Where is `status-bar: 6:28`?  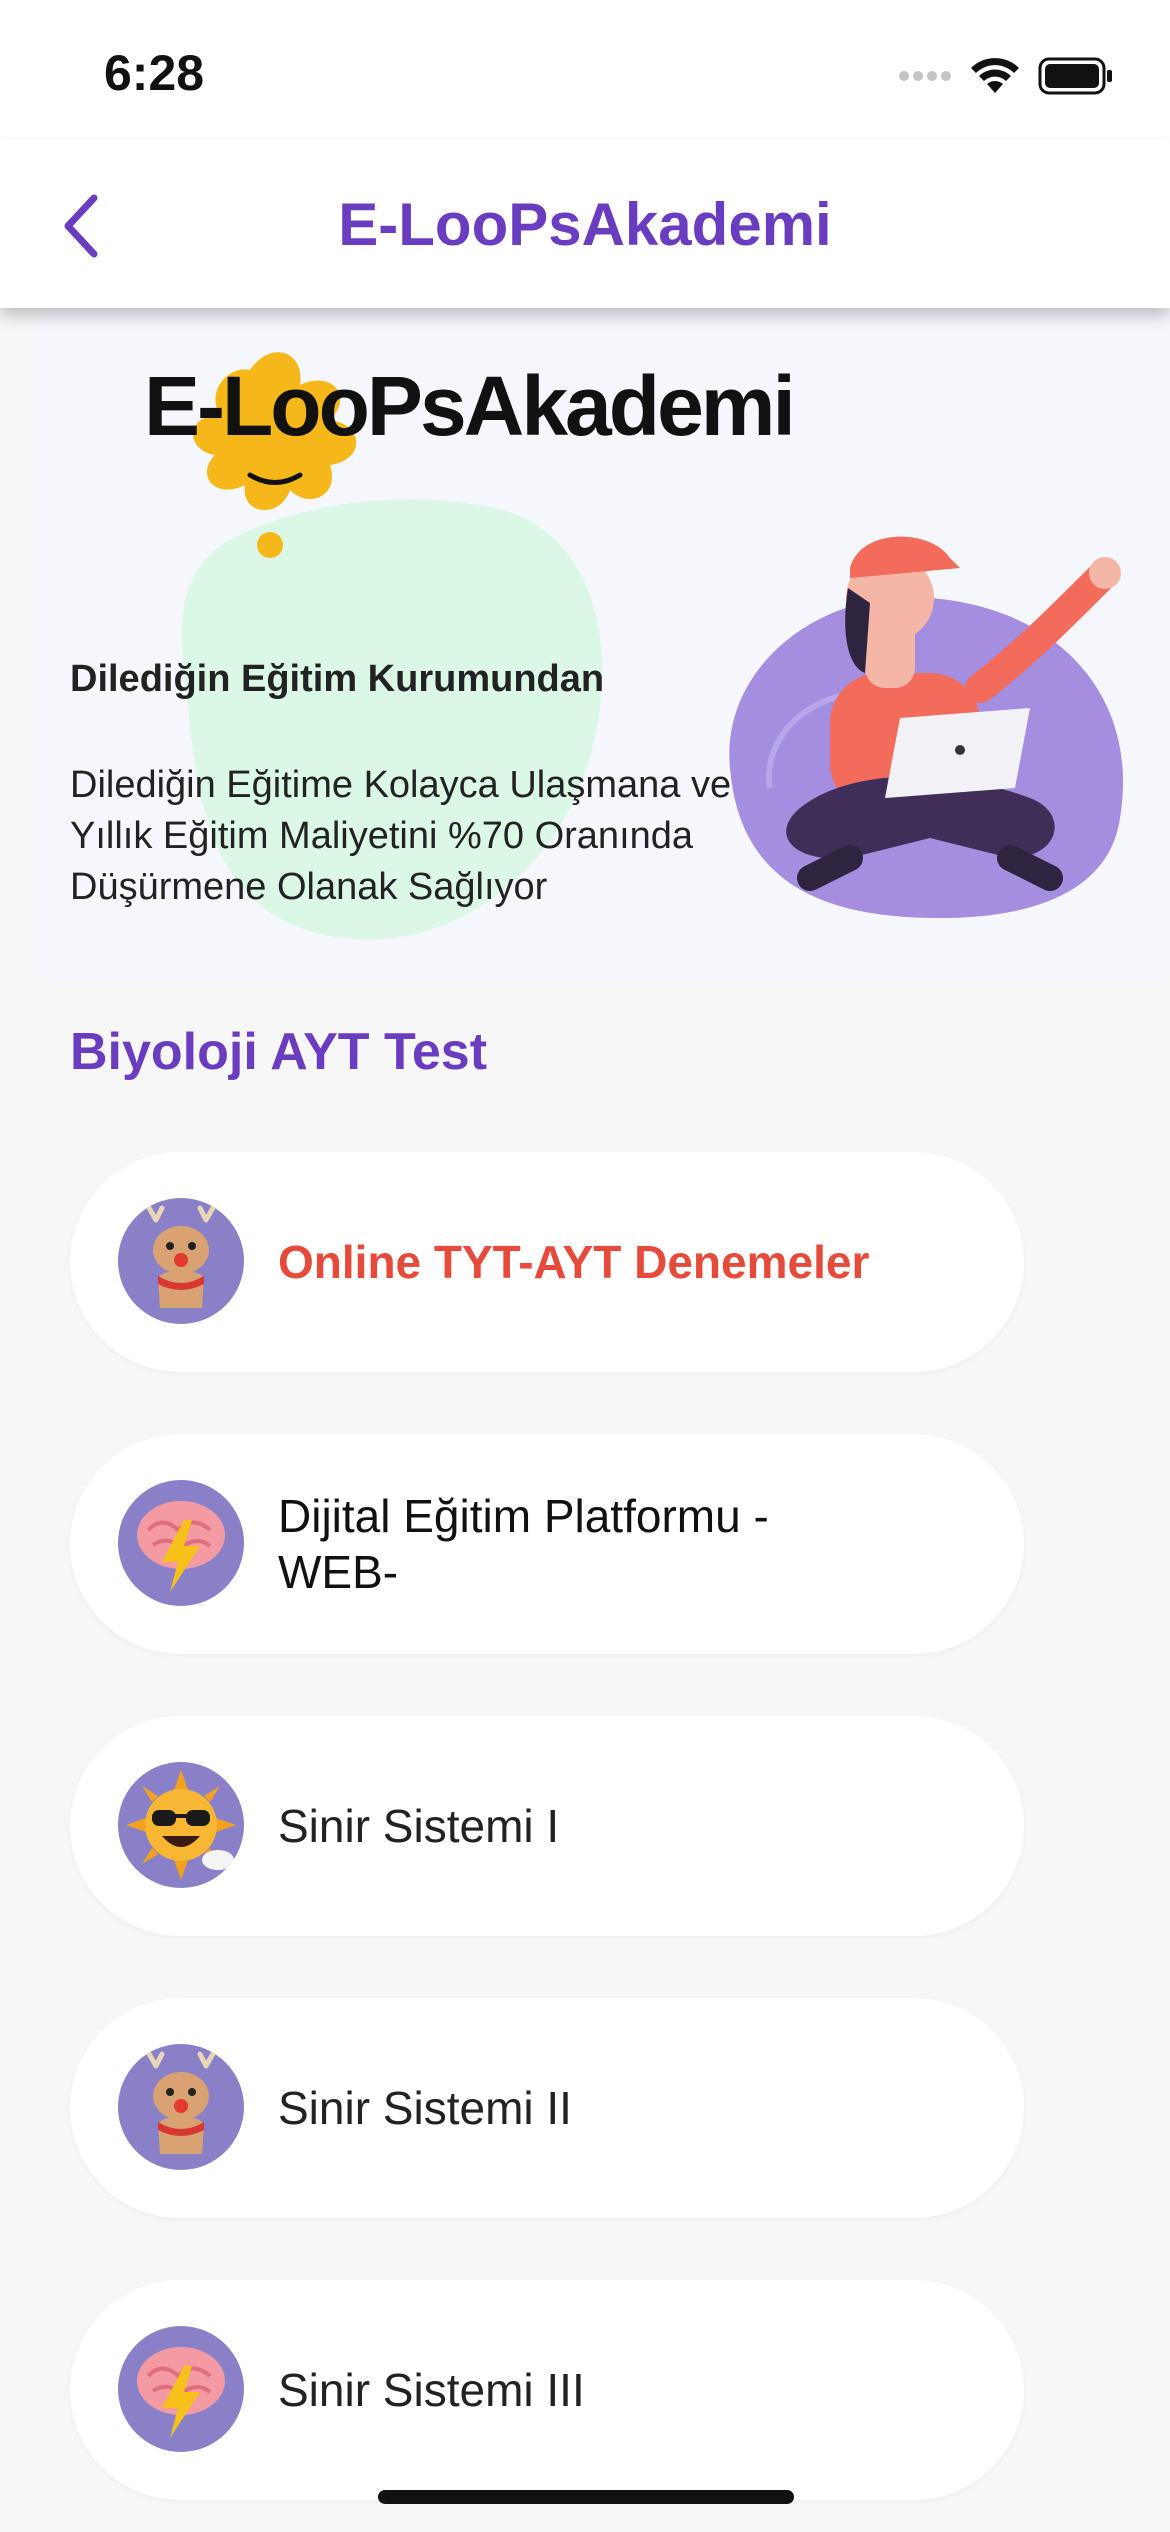
status-bar: 6:28 is located at coordinates (585, 70).